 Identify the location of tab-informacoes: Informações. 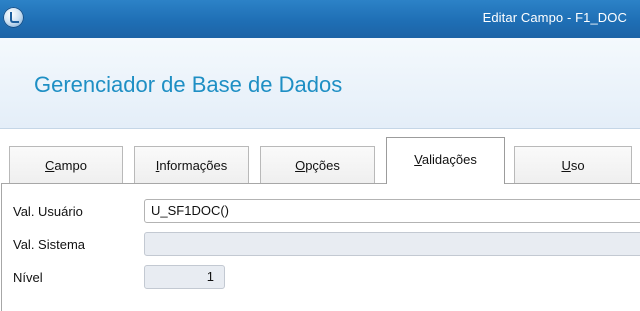
(191, 164).